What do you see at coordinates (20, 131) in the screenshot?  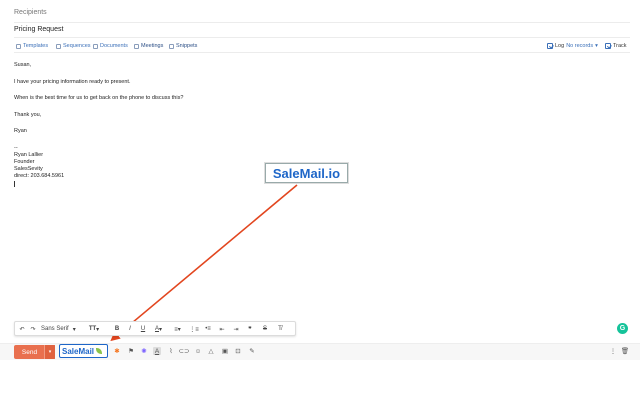 I see `body-line: Ryan` at bounding box center [20, 131].